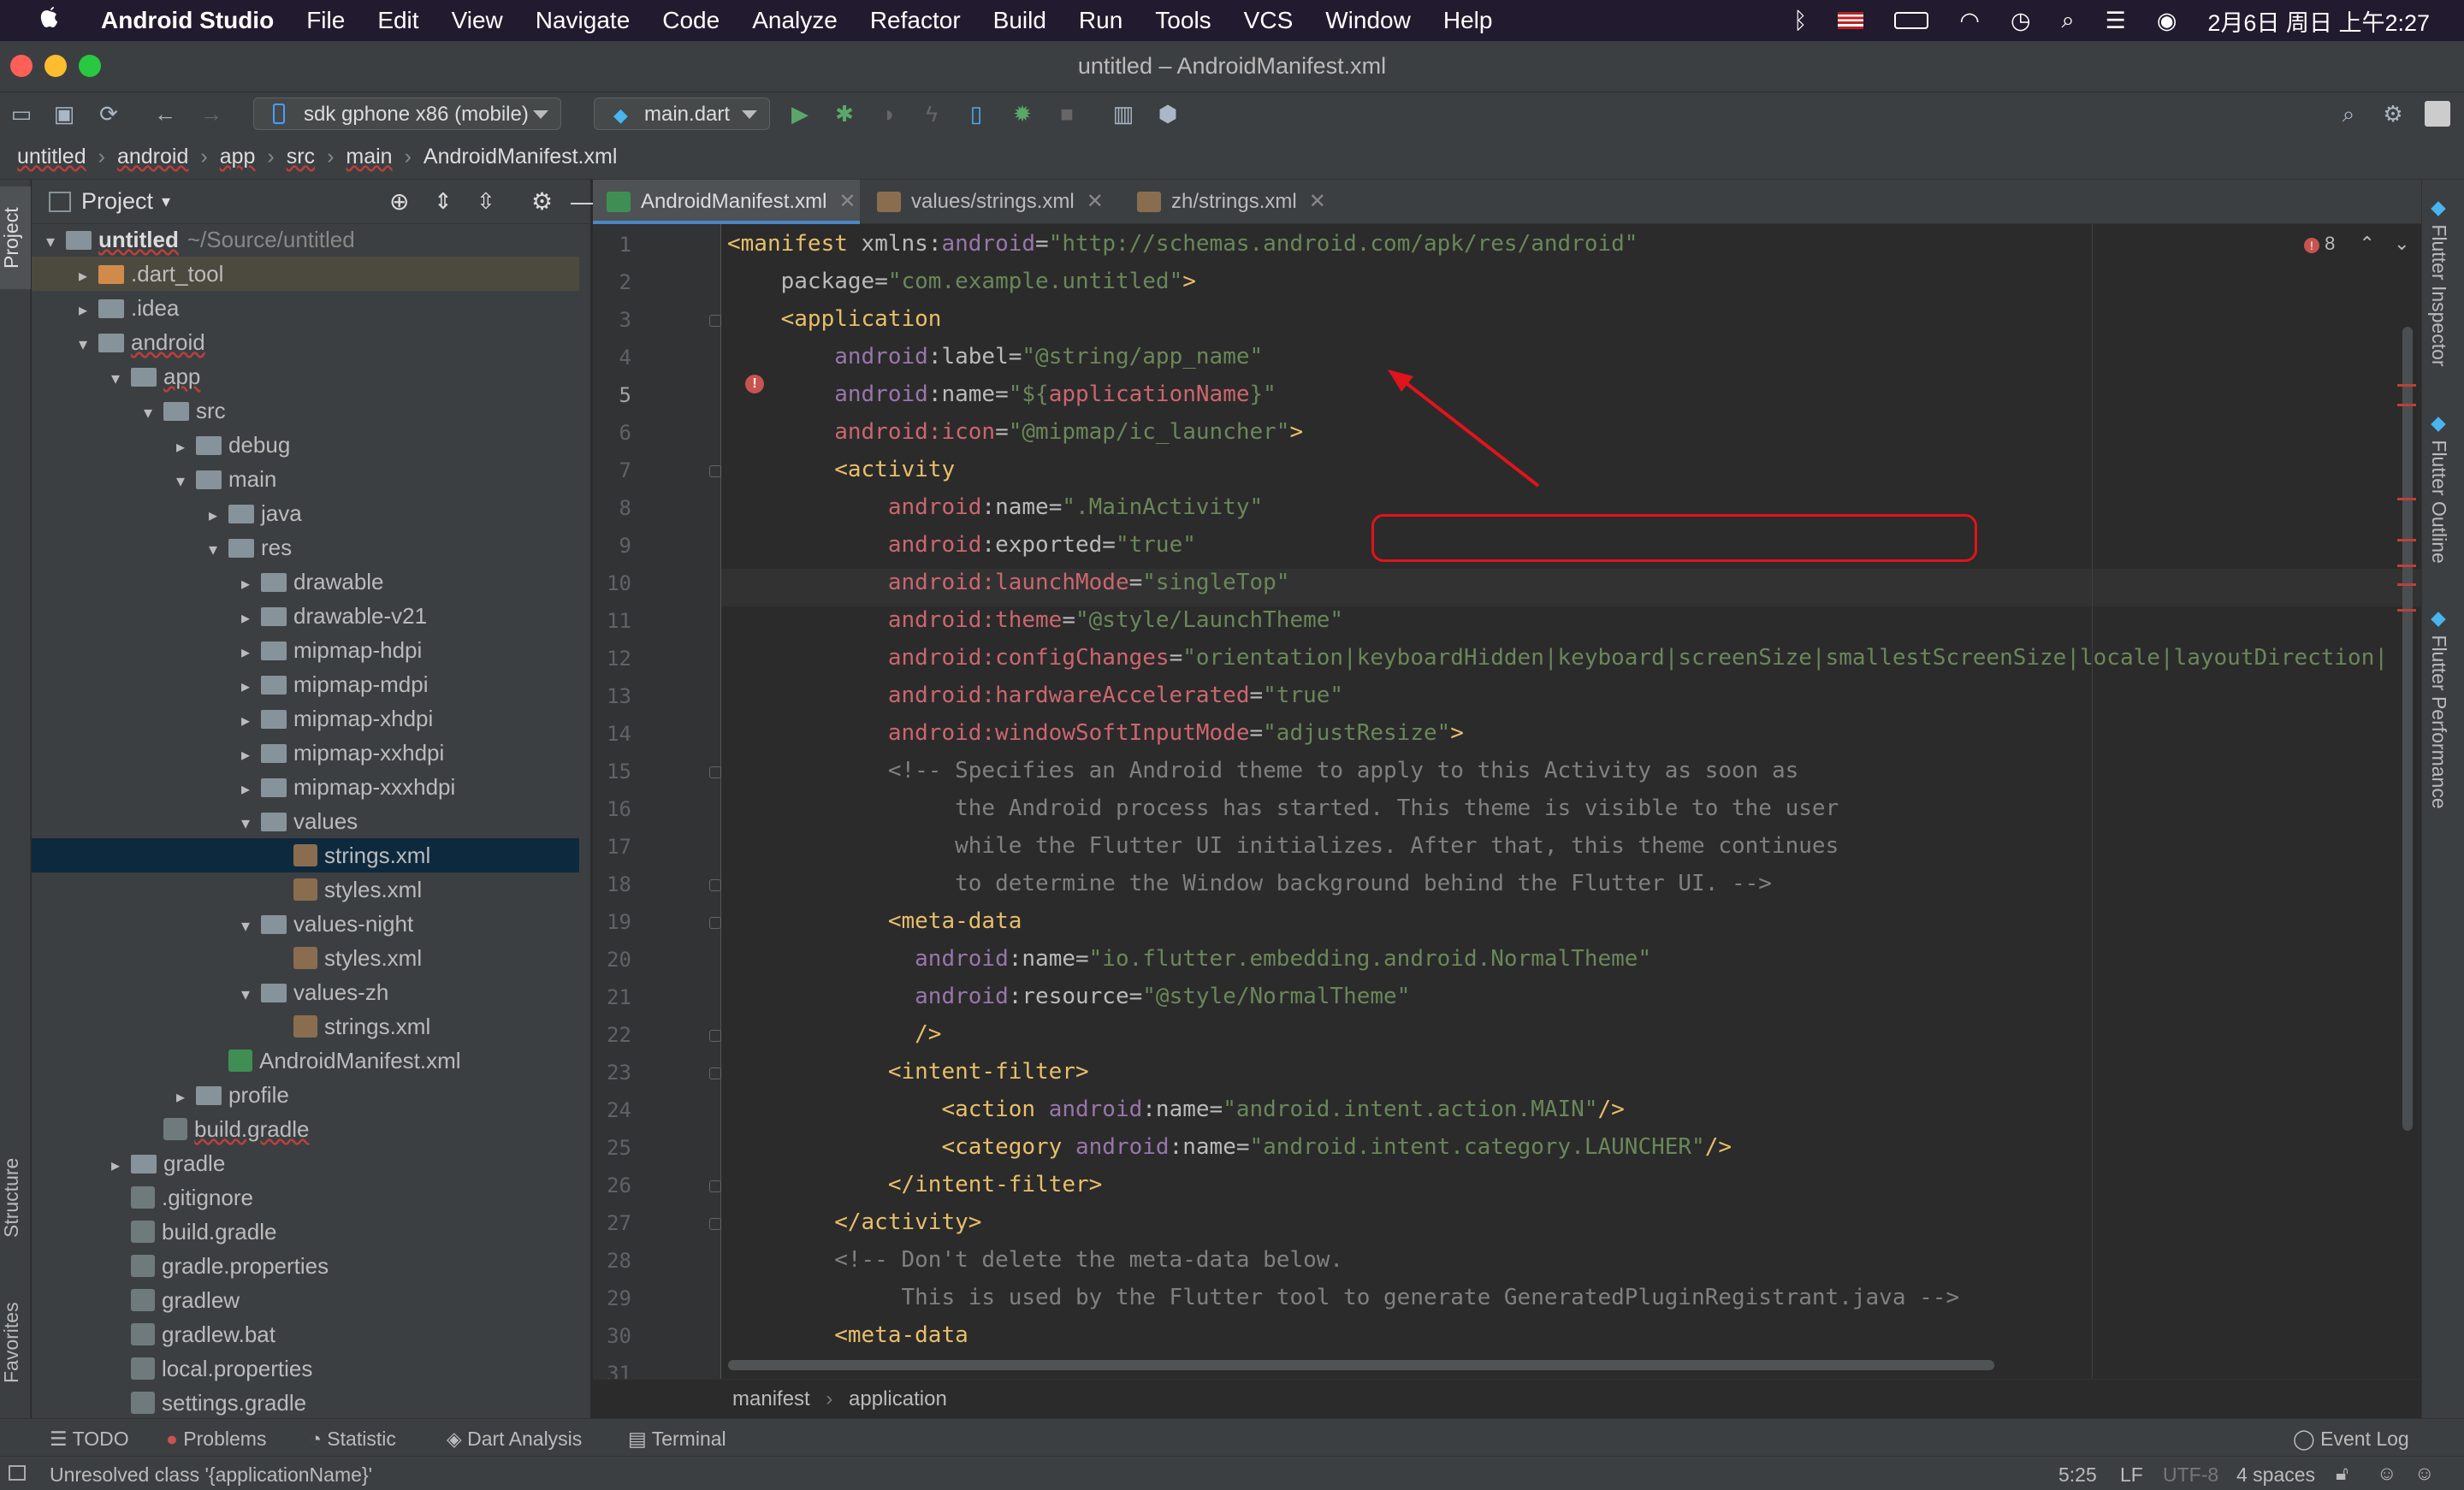 This screenshot has height=1490, width=2464. What do you see at coordinates (305, 1163) in the screenshot?
I see `tree-item: ▸ gradle` at bounding box center [305, 1163].